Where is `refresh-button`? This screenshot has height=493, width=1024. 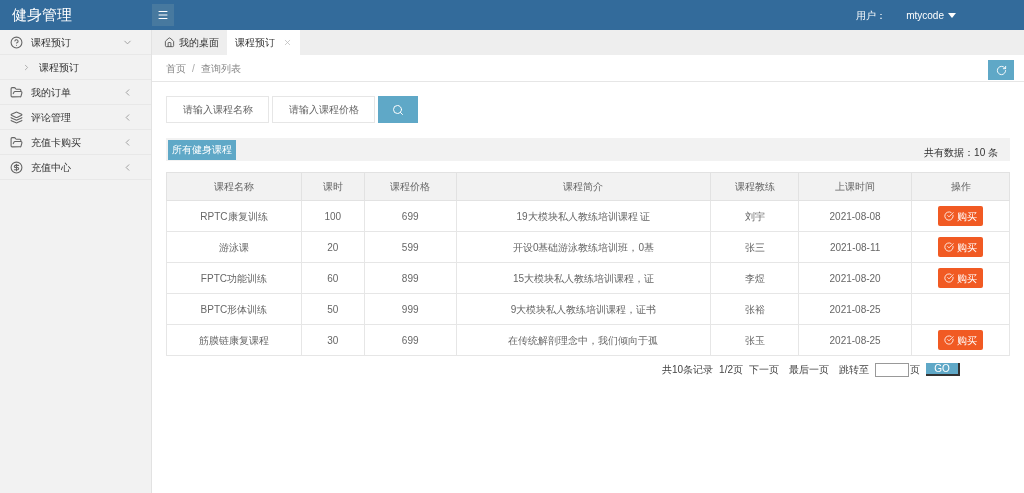 refresh-button is located at coordinates (1001, 70).